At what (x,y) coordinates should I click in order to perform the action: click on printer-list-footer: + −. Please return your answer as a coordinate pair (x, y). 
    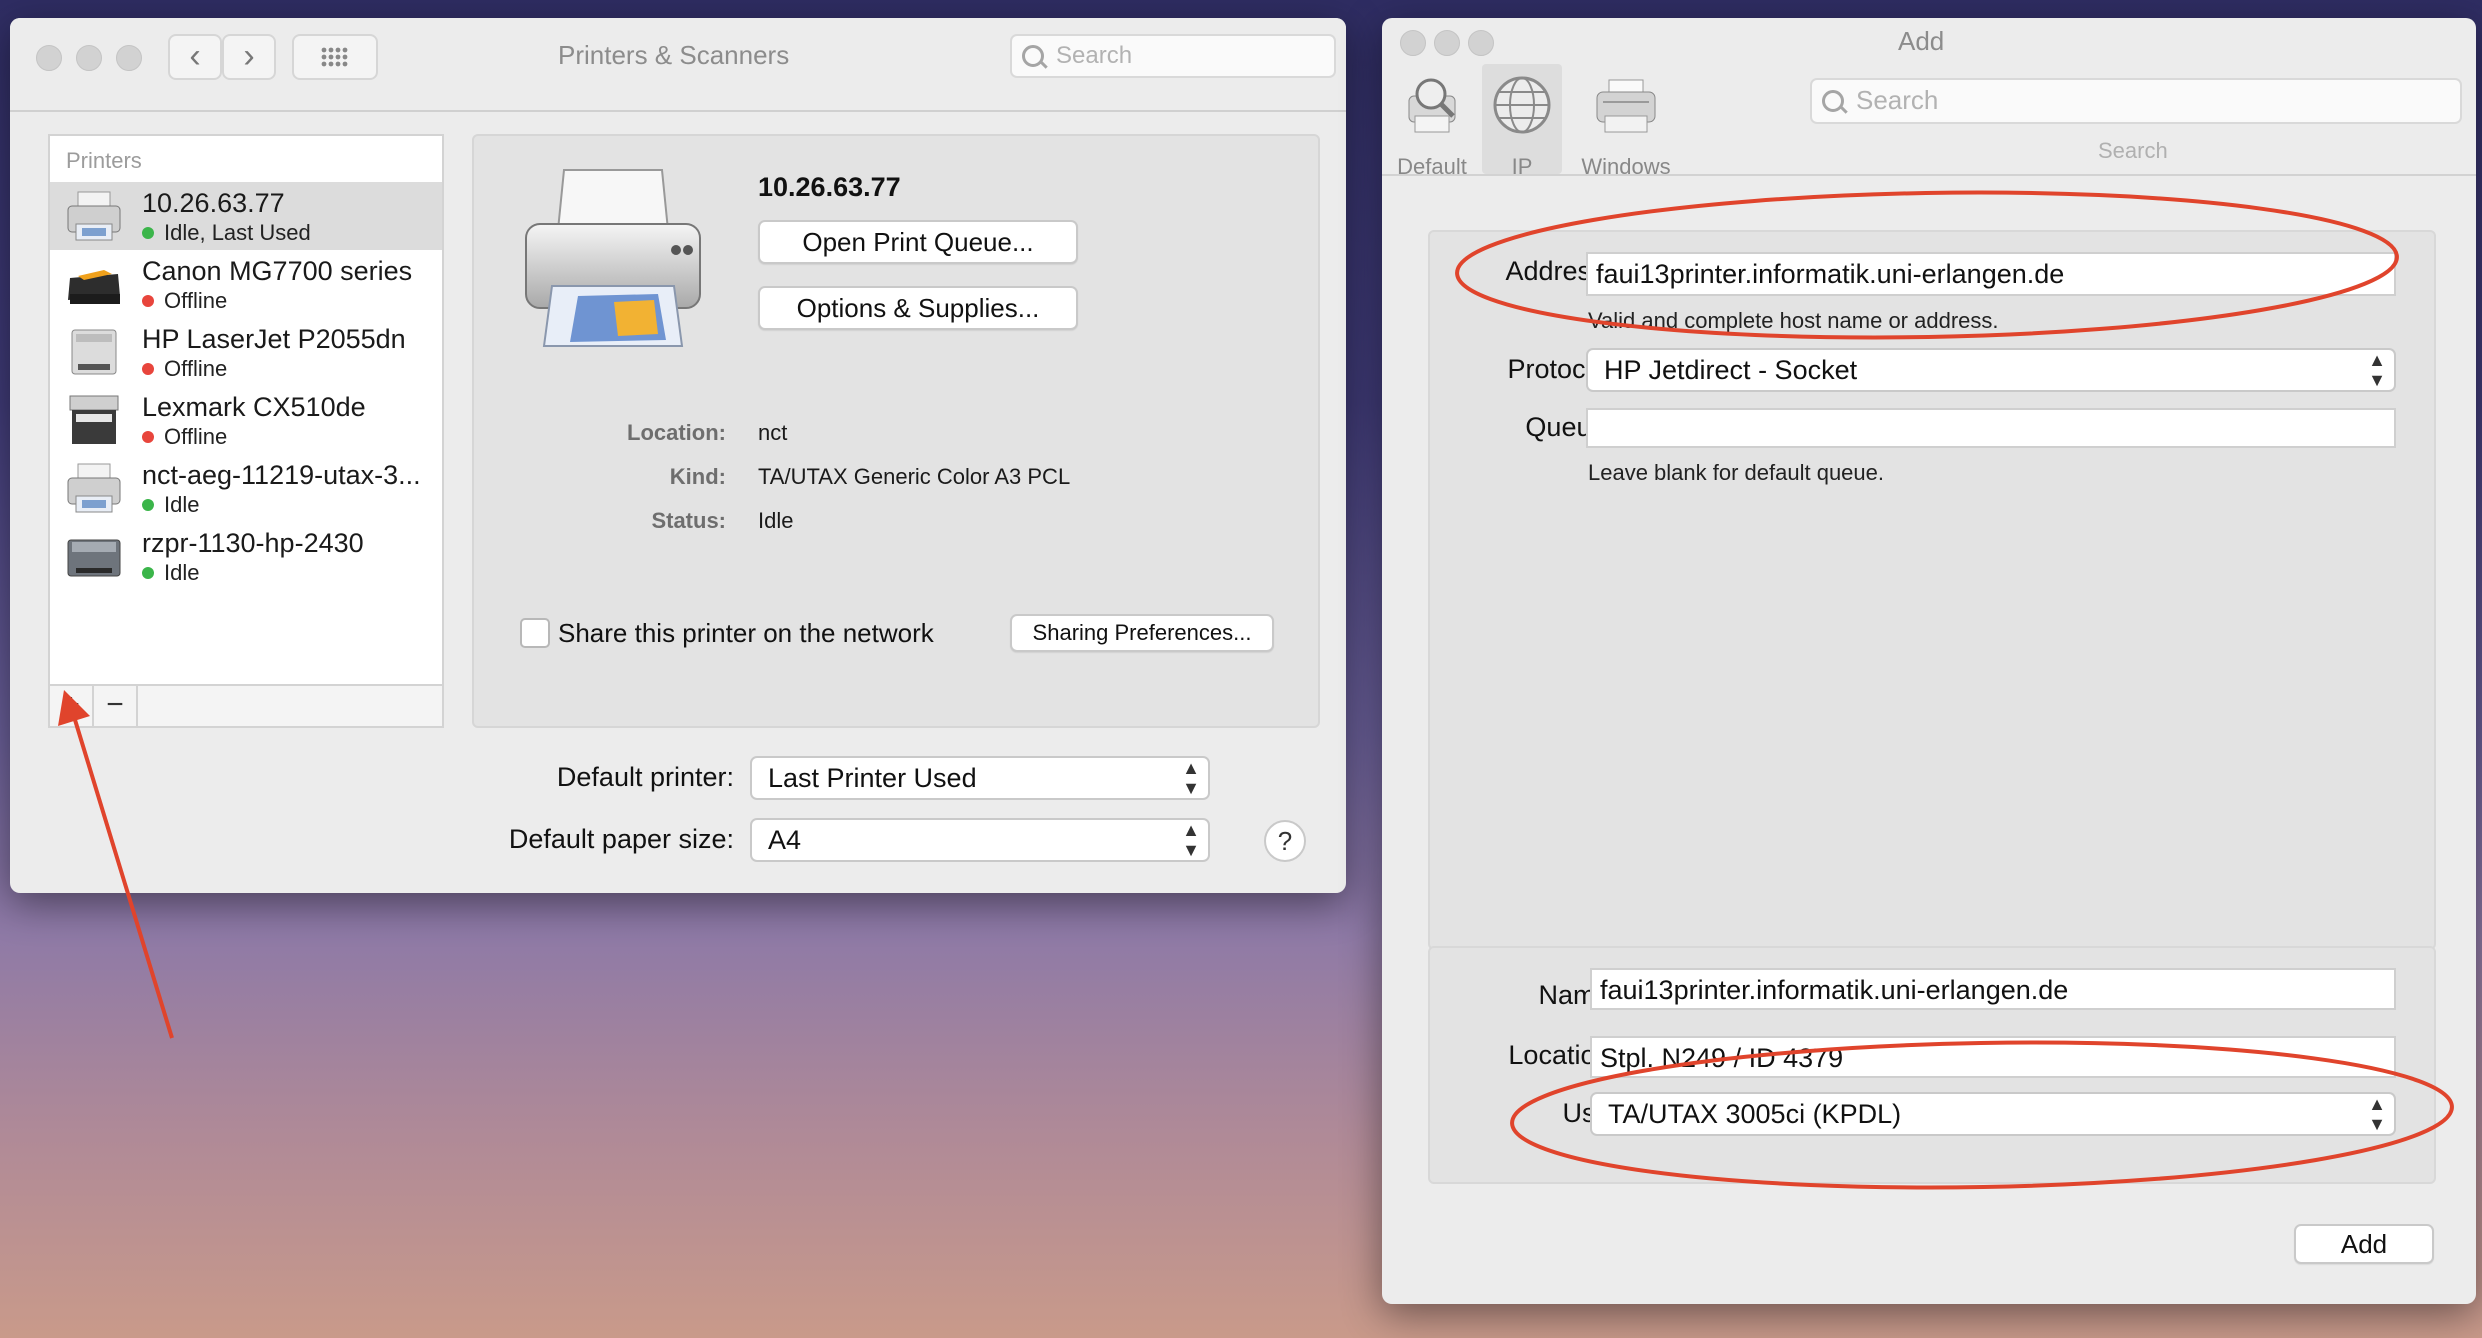
    Looking at the image, I should click on (246, 705).